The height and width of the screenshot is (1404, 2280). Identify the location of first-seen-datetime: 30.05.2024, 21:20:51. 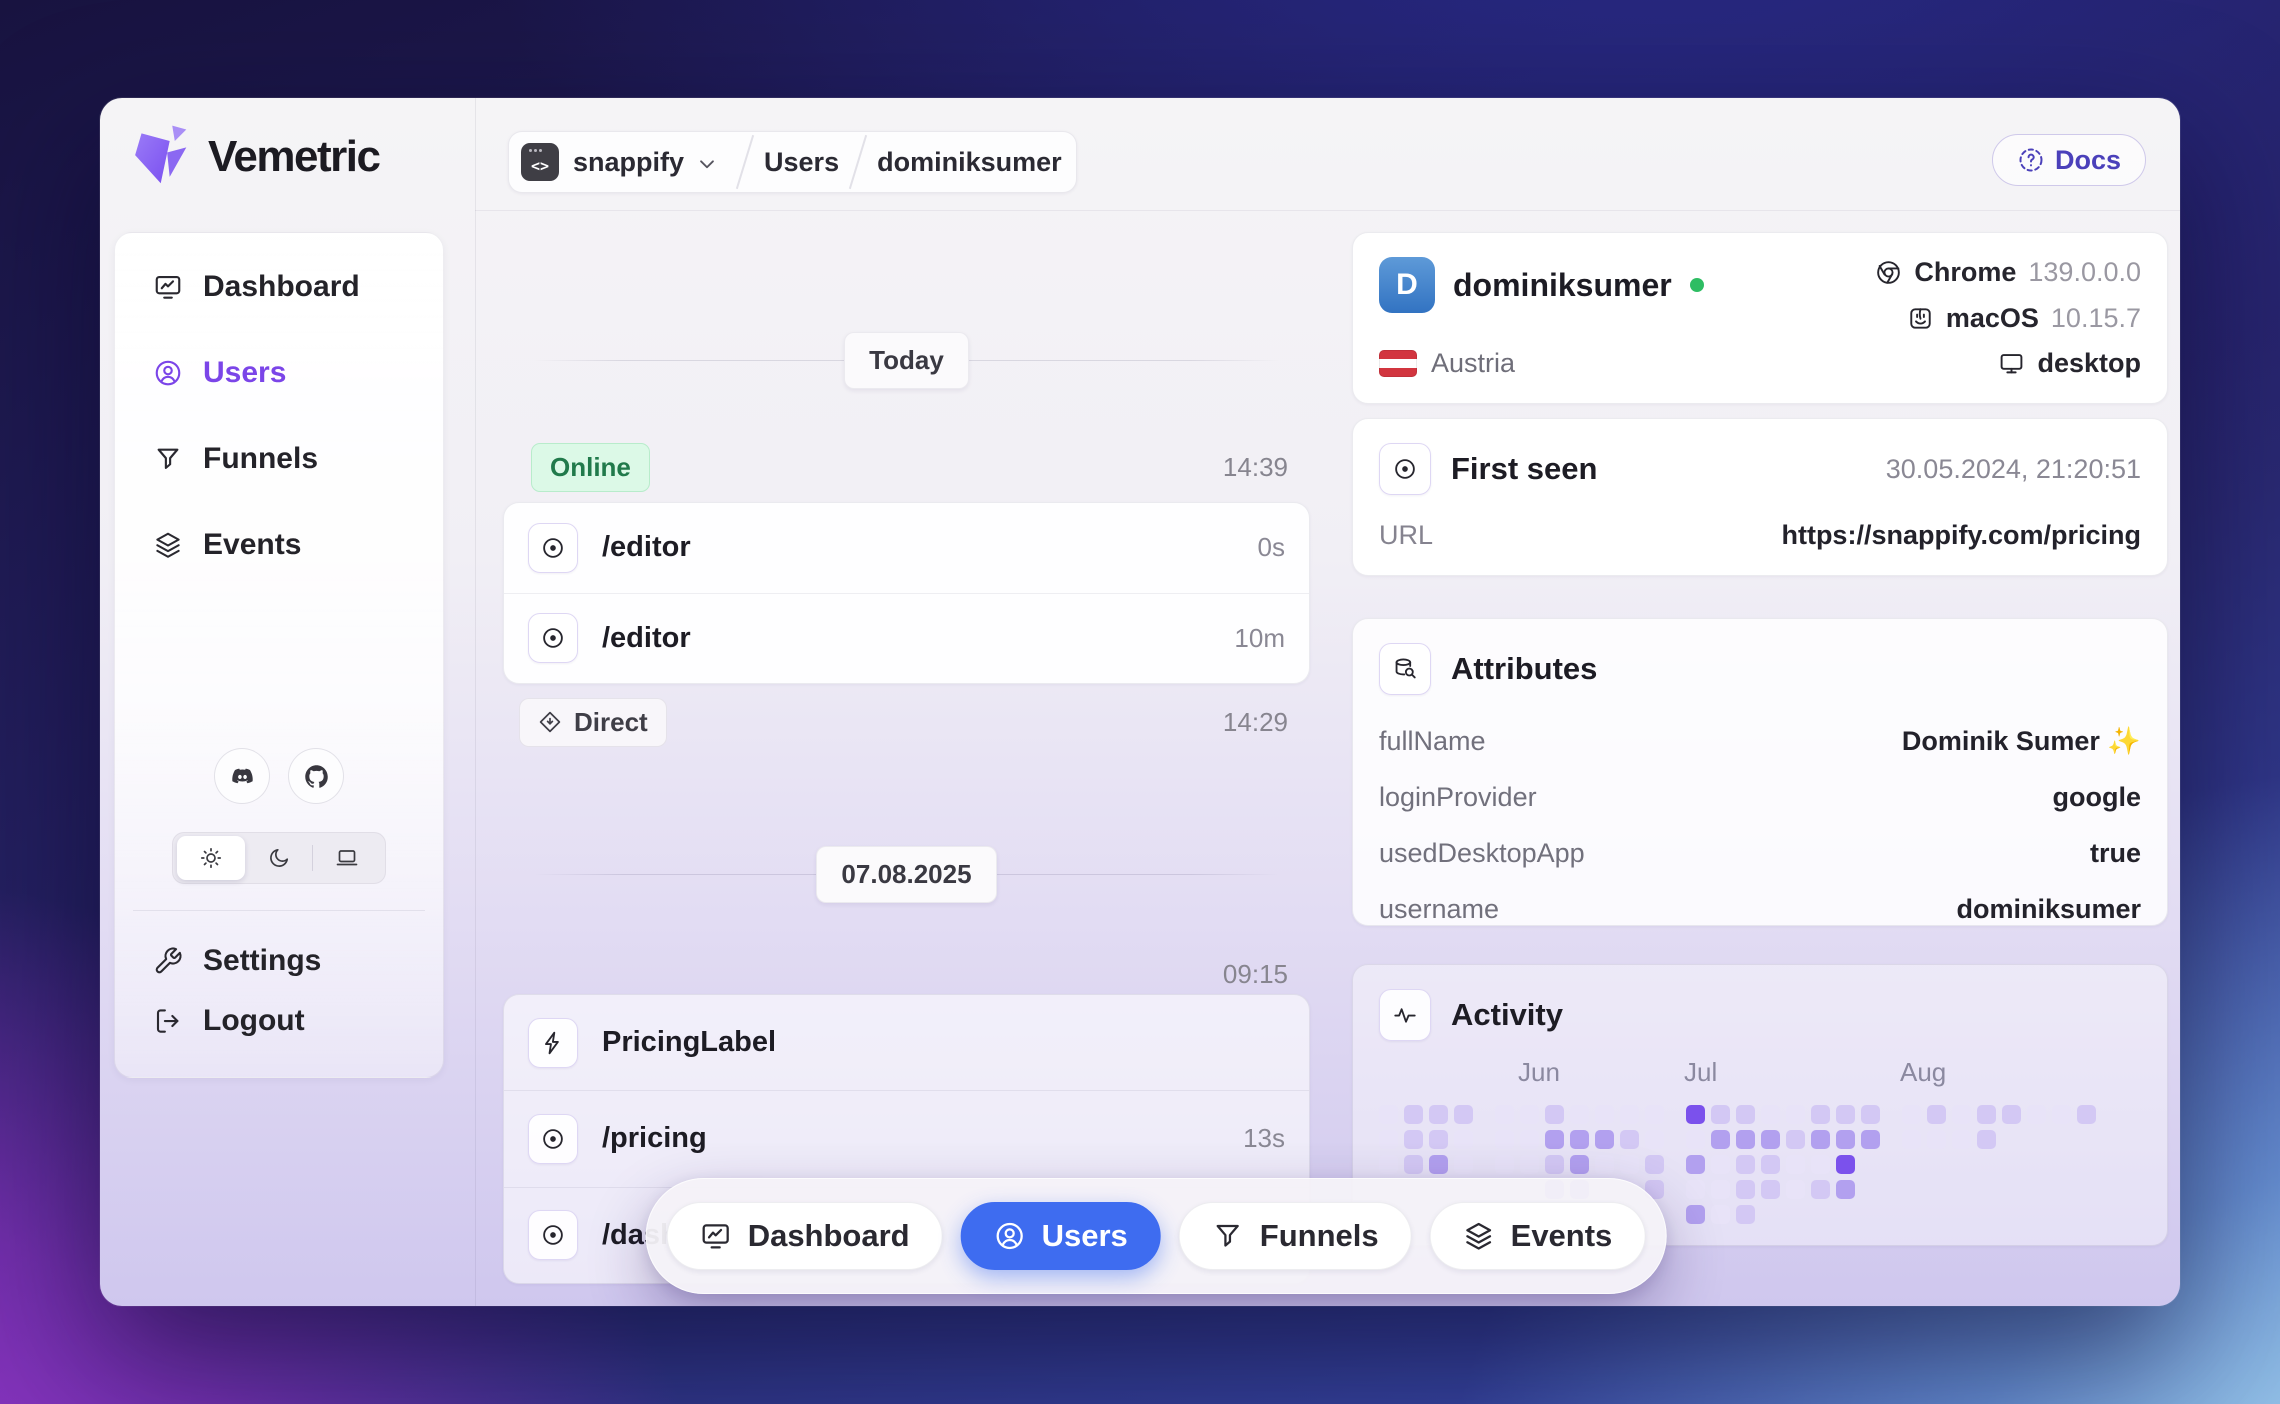
(2013, 468).